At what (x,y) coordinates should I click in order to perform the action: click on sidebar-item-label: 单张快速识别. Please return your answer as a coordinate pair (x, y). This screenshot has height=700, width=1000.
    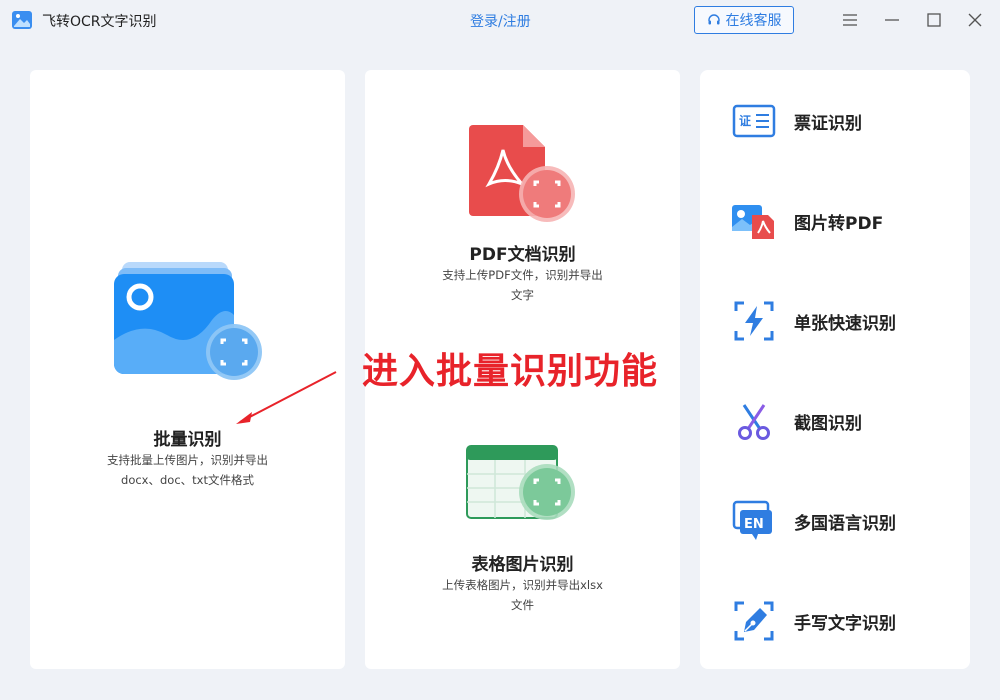
    Looking at the image, I should click on (845, 323).